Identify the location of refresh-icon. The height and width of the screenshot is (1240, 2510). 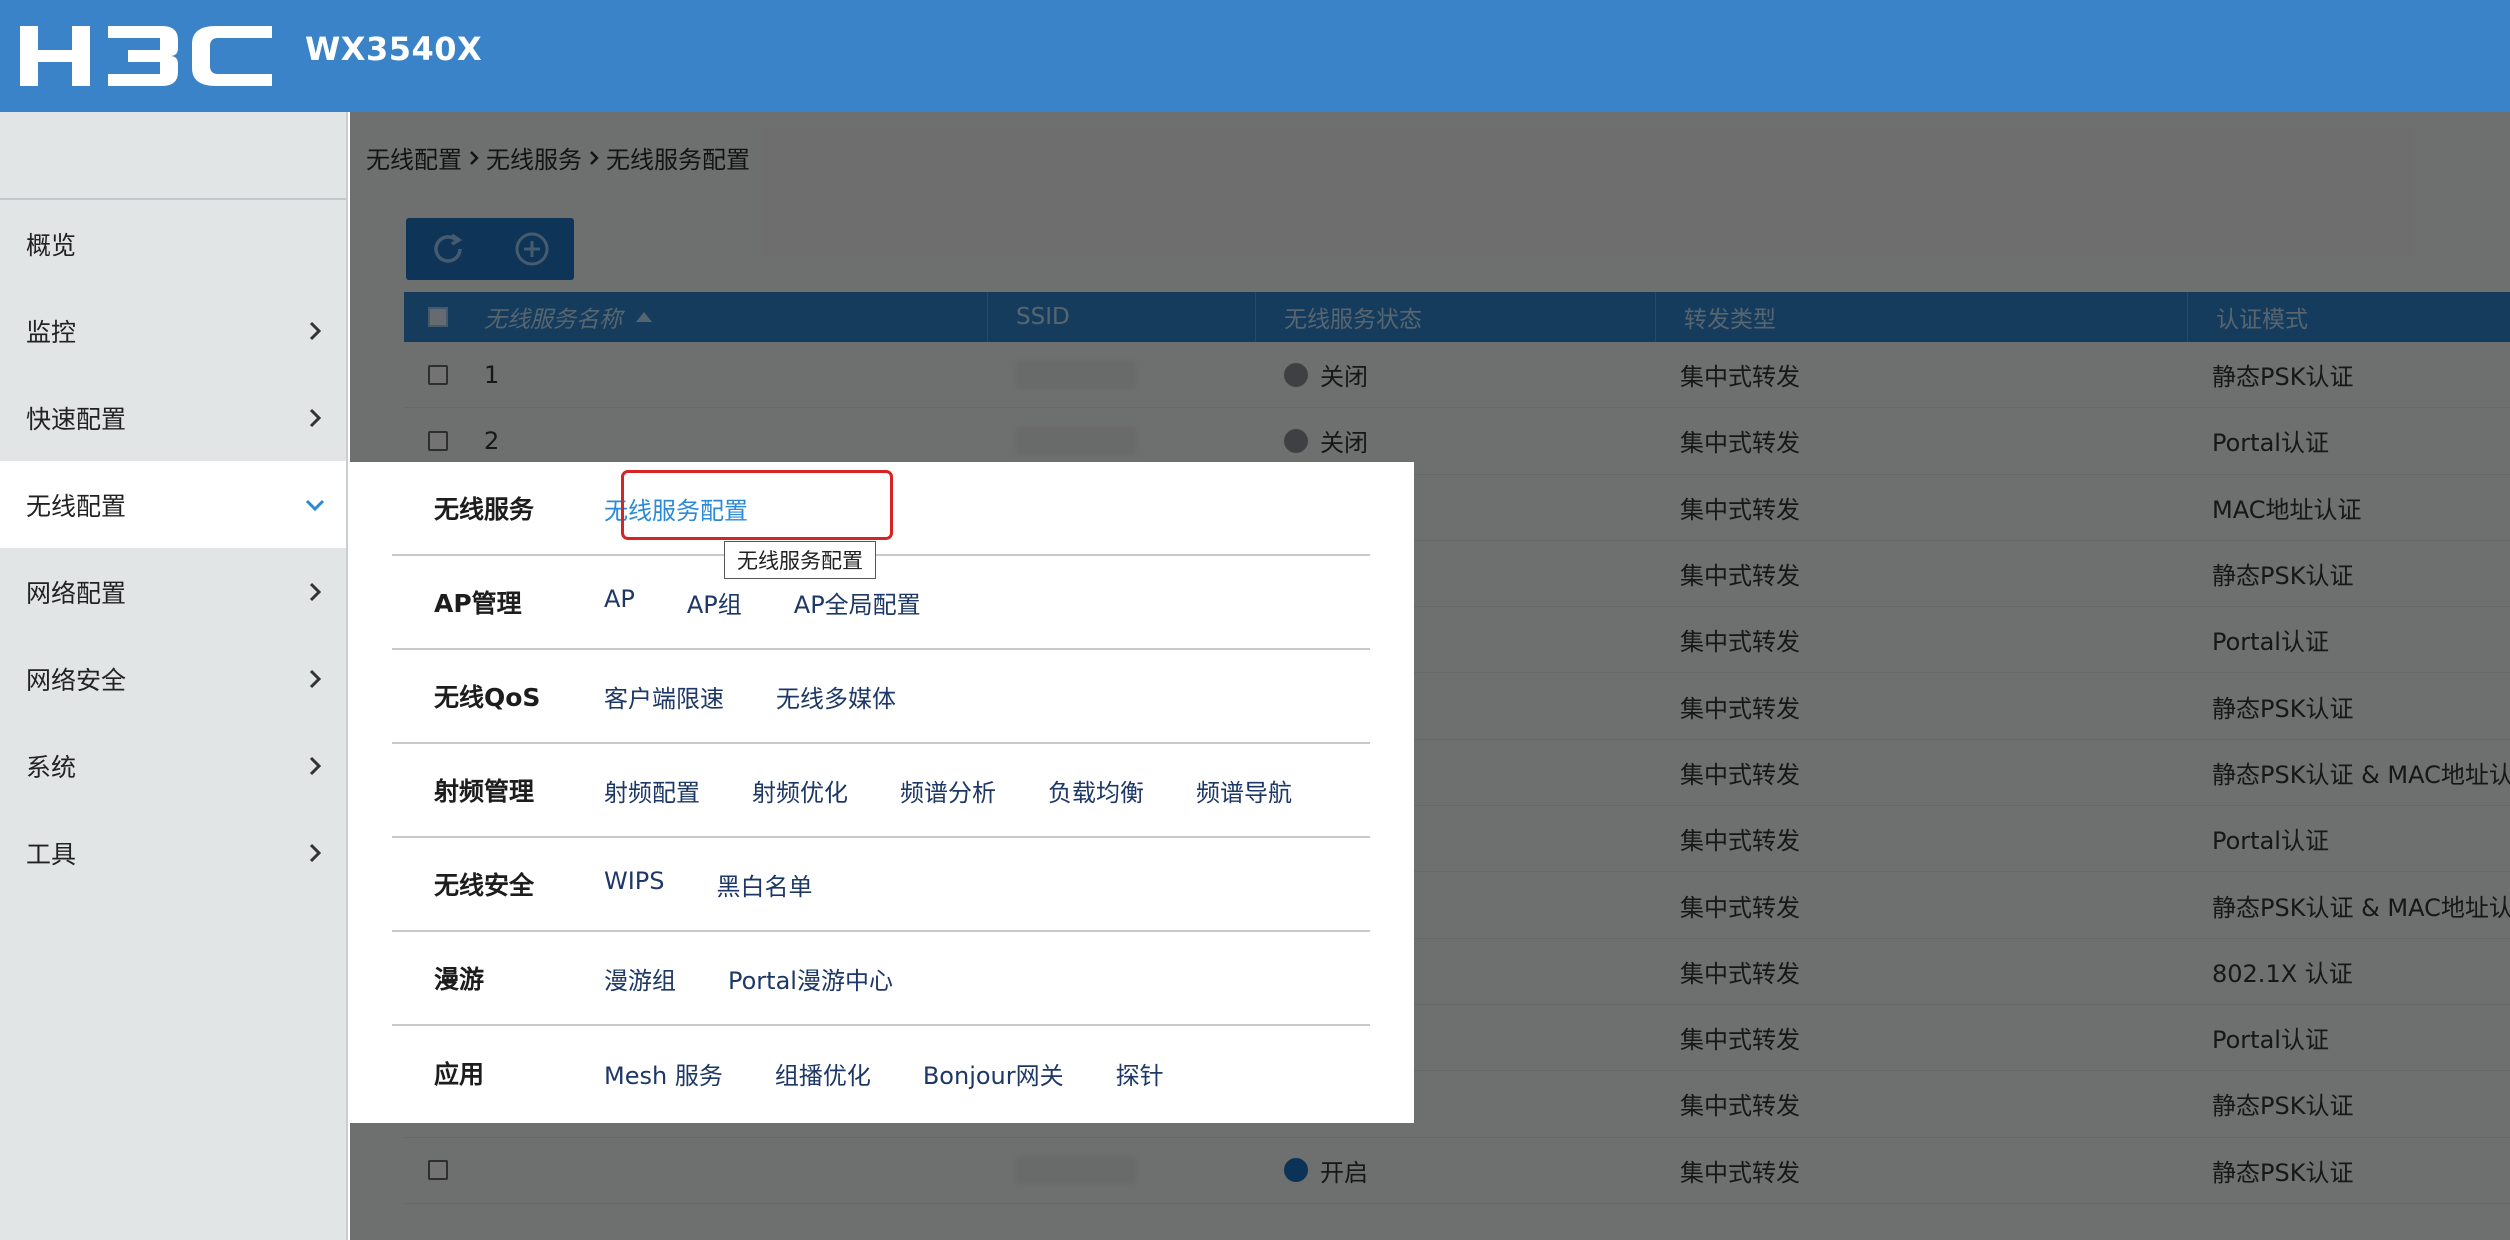
(448, 248).